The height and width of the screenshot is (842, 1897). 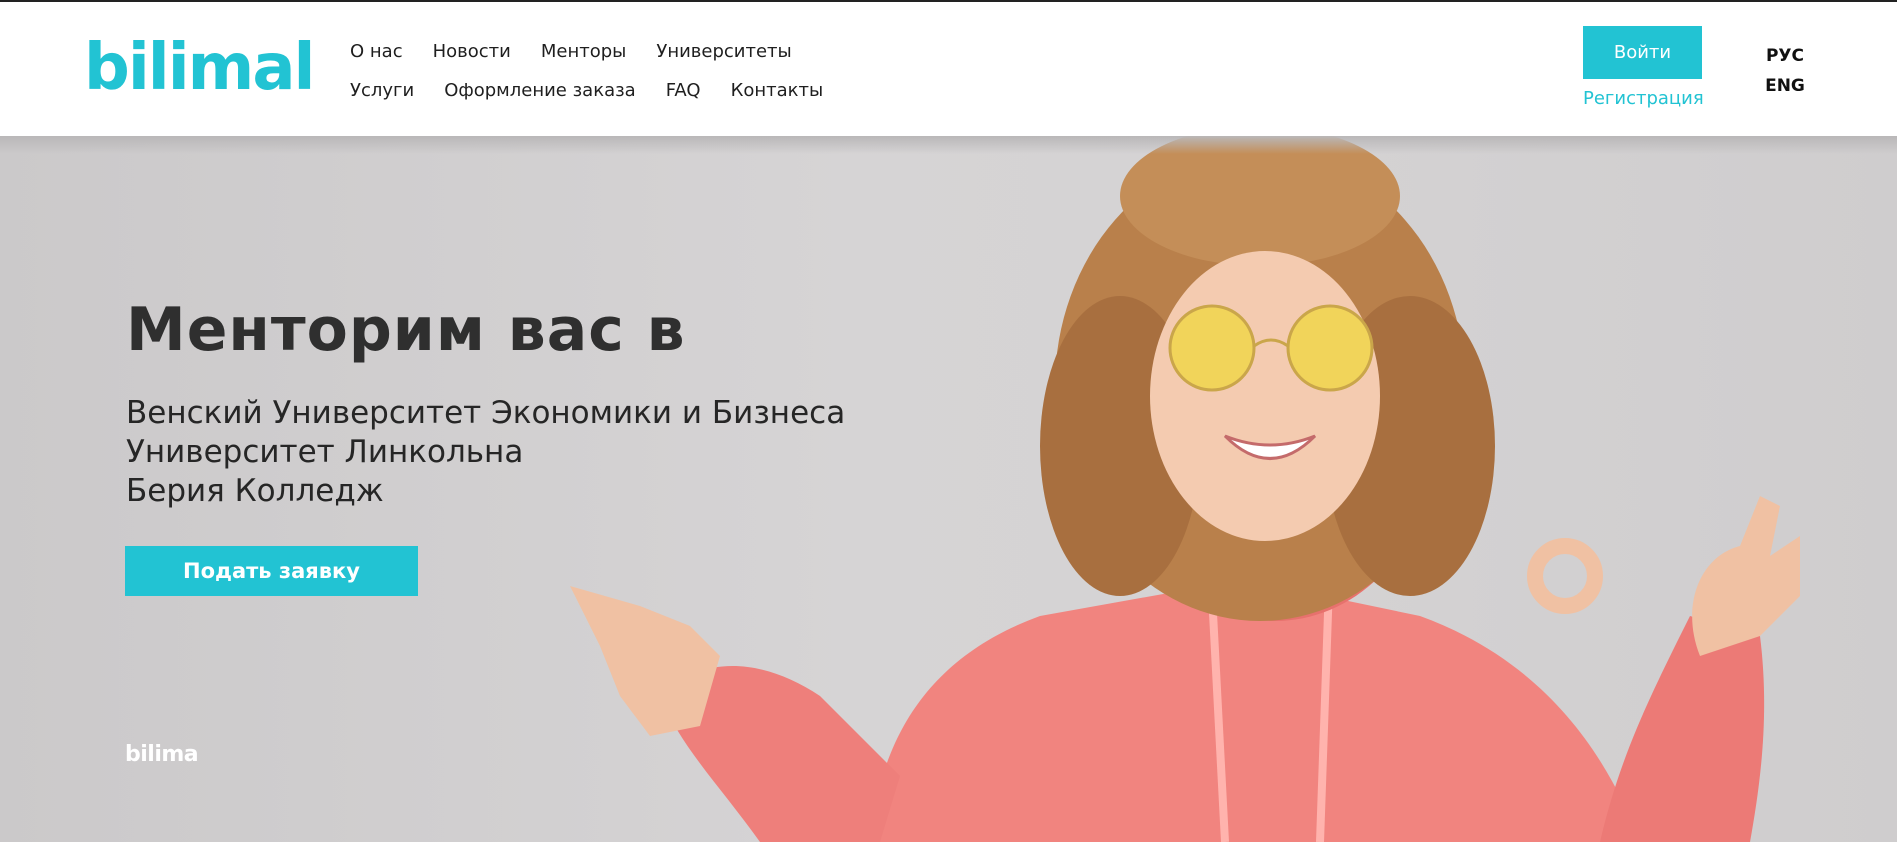 I want to click on watermark-logo: bilima, so click(x=162, y=754).